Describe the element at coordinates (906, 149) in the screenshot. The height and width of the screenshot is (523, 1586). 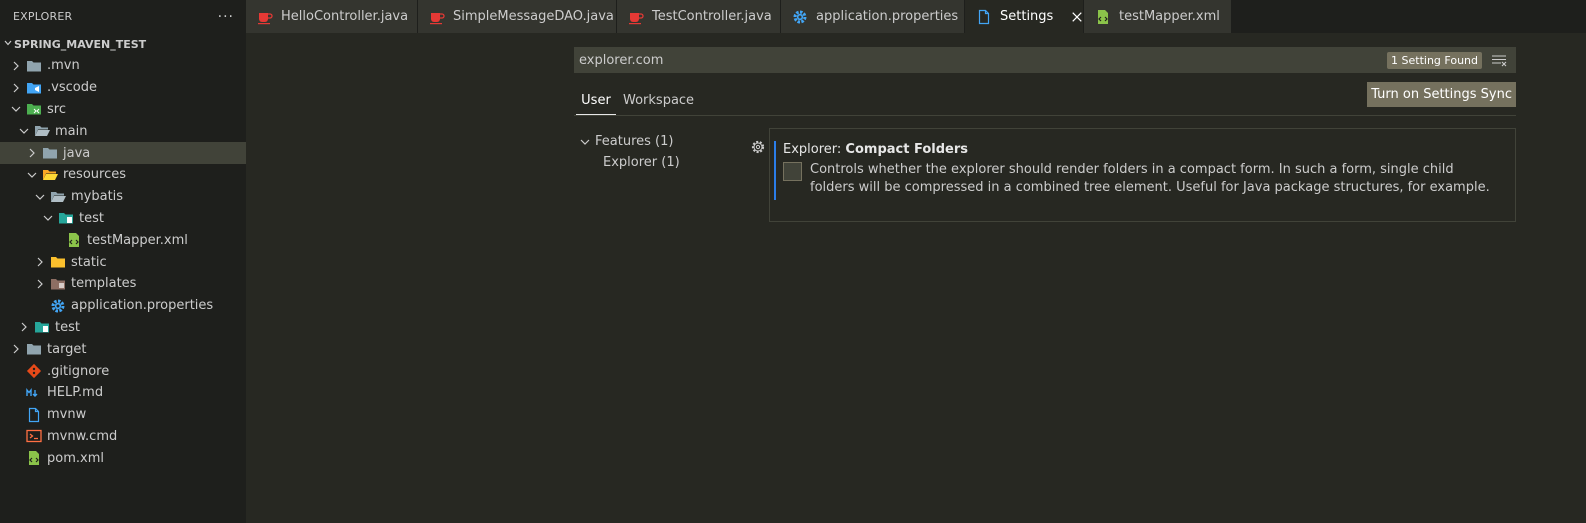
I see `setting-name: Compact Folders` at that location.